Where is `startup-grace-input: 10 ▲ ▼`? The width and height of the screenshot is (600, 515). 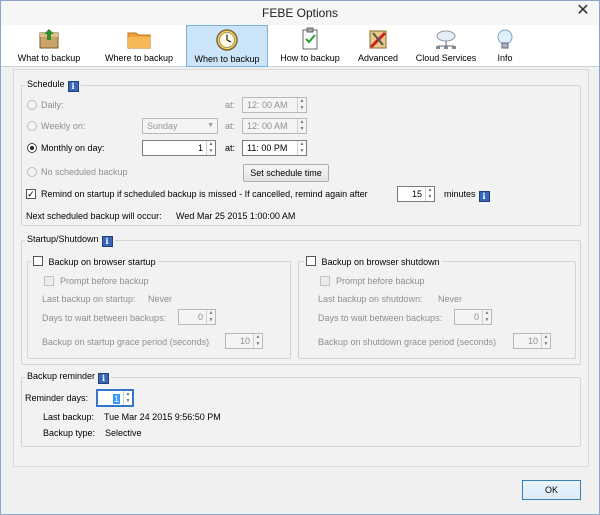 startup-grace-input: 10 ▲ ▼ is located at coordinates (244, 341).